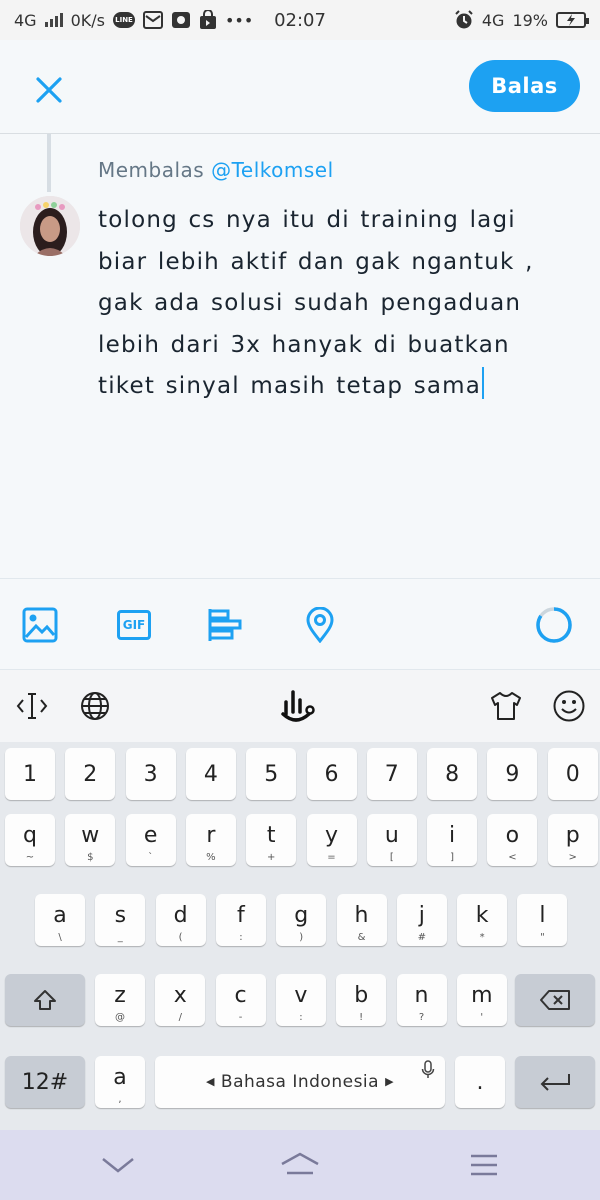 This screenshot has height=1200, width=600. Describe the element at coordinates (226, 625) in the screenshot. I see `add-poll-button` at that location.